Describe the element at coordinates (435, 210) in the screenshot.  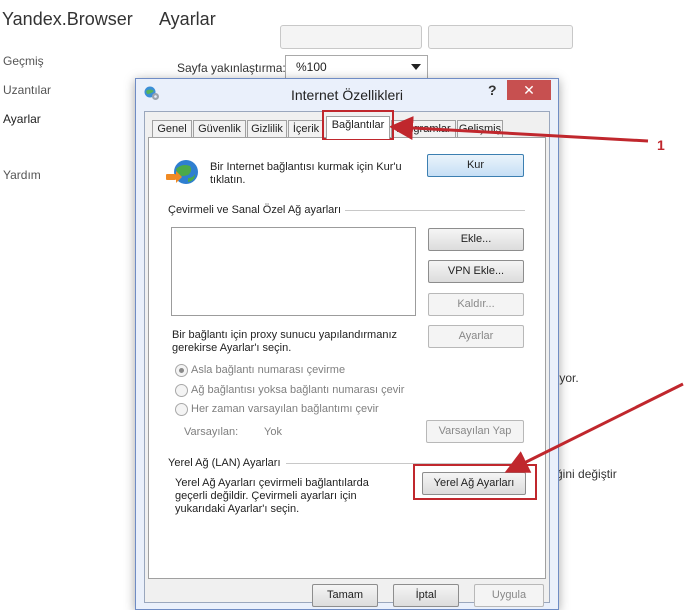
I see `separator-line` at that location.